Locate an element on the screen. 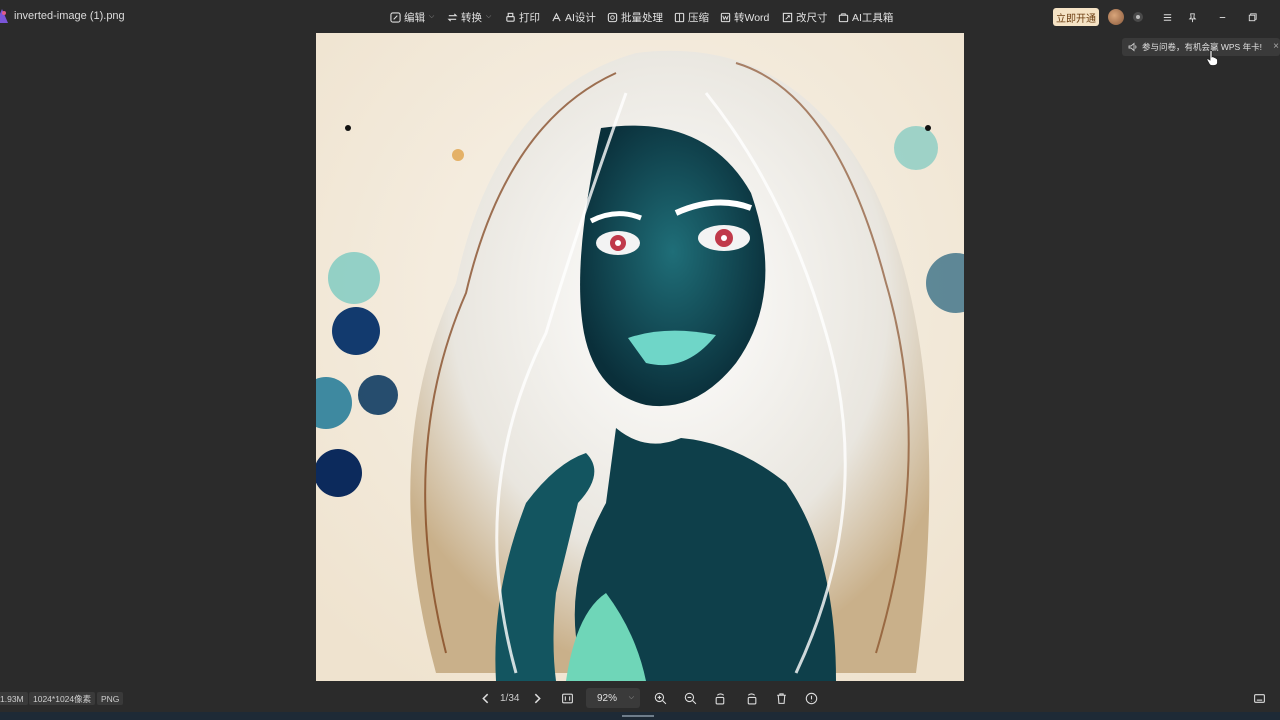  minimize-button is located at coordinates (1222, 17).